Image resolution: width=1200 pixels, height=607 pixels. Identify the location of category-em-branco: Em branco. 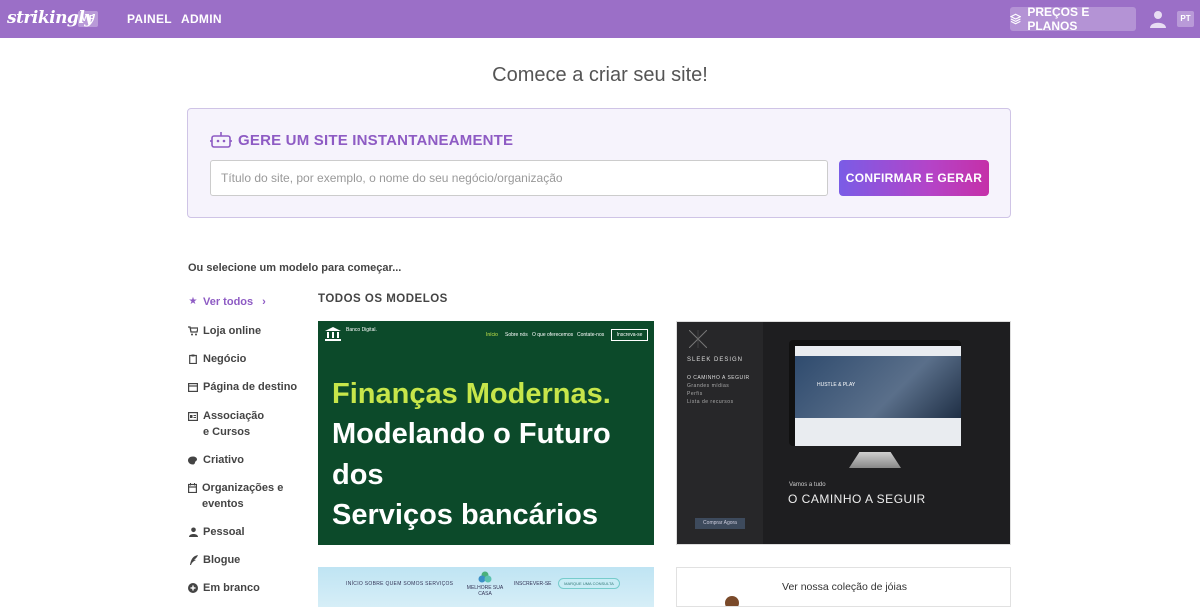
(224, 588).